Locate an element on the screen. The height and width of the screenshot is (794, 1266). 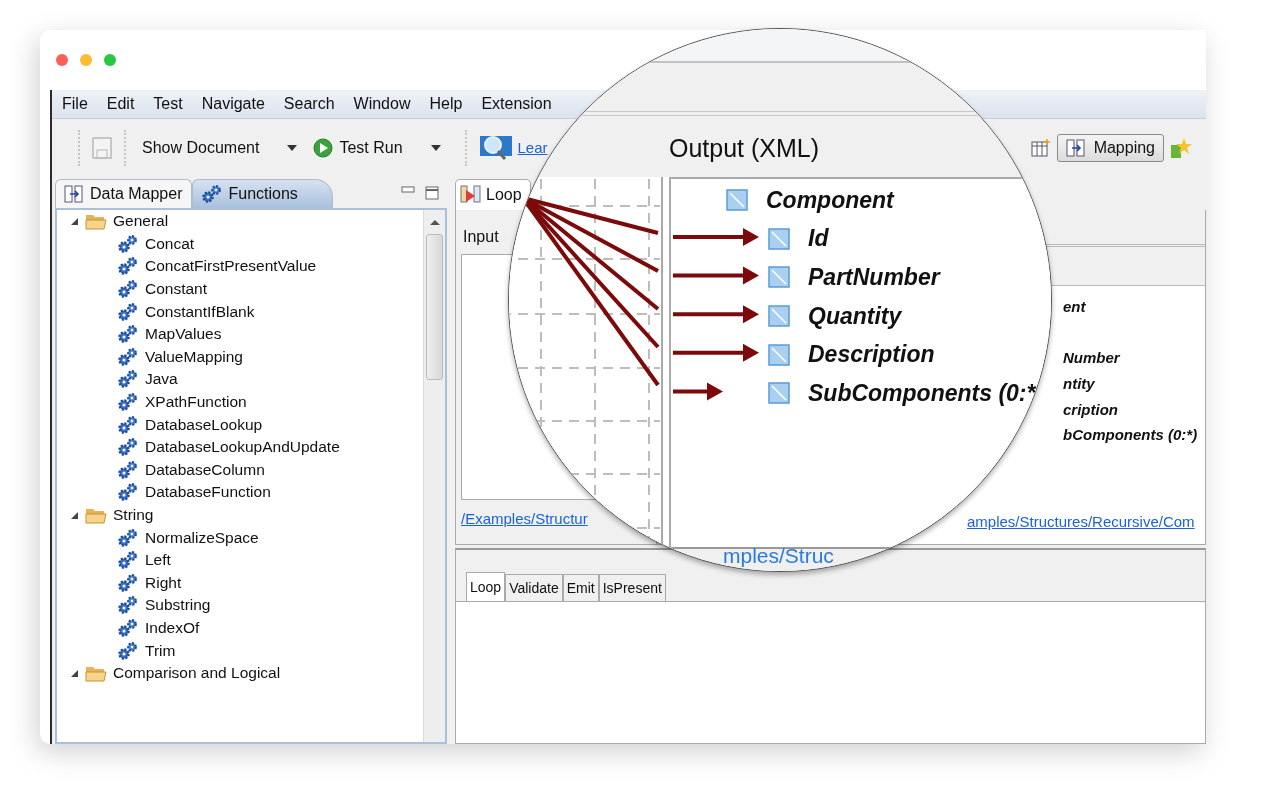
scroll-thumb is located at coordinates (434, 307).